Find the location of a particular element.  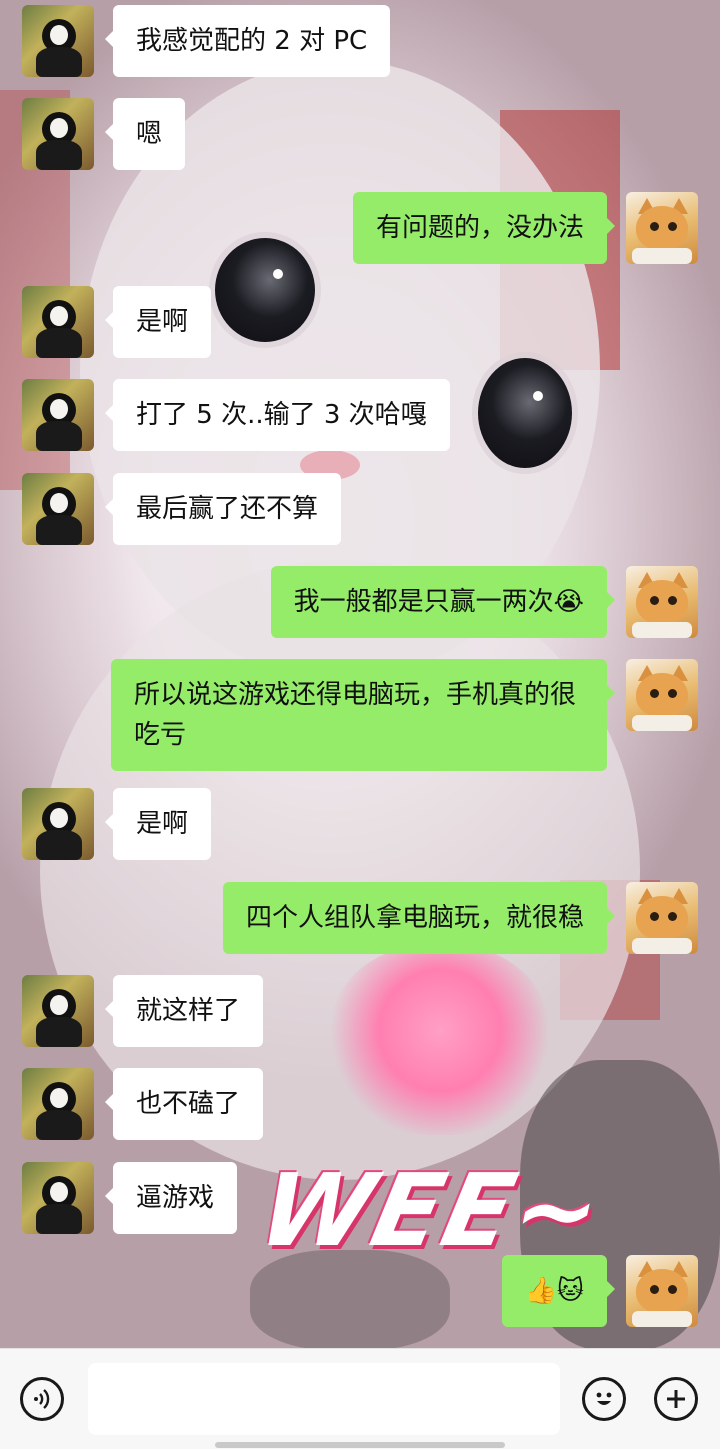

message-input is located at coordinates (324, 1399).